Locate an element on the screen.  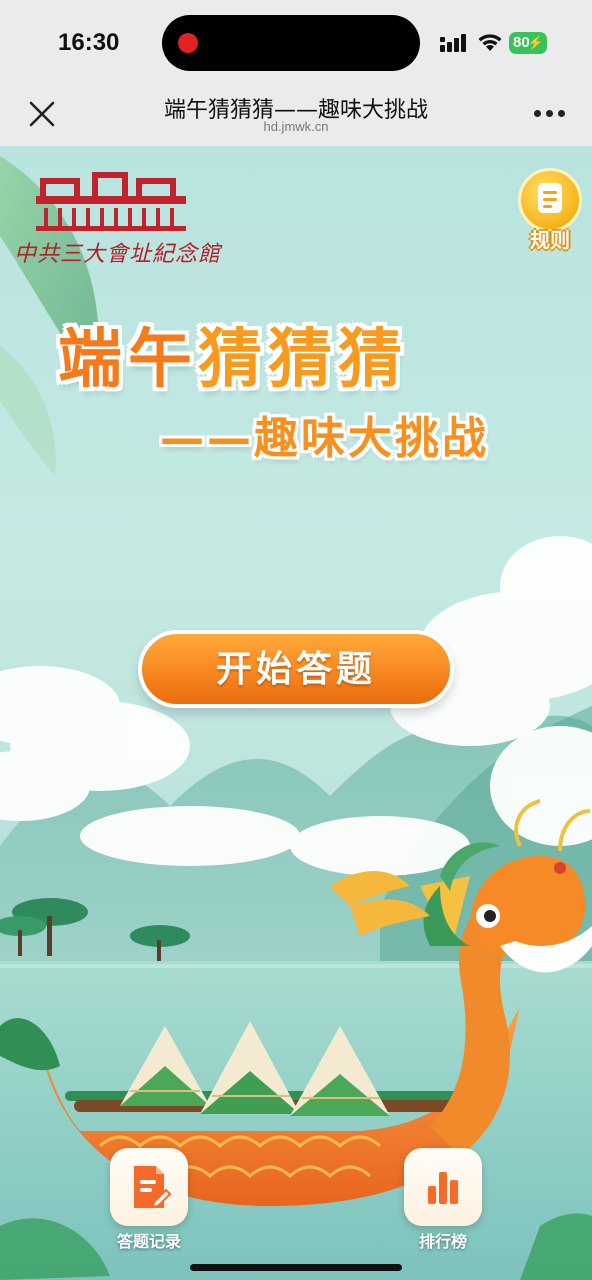
headline-part1: 端午 is located at coordinates (128, 360).